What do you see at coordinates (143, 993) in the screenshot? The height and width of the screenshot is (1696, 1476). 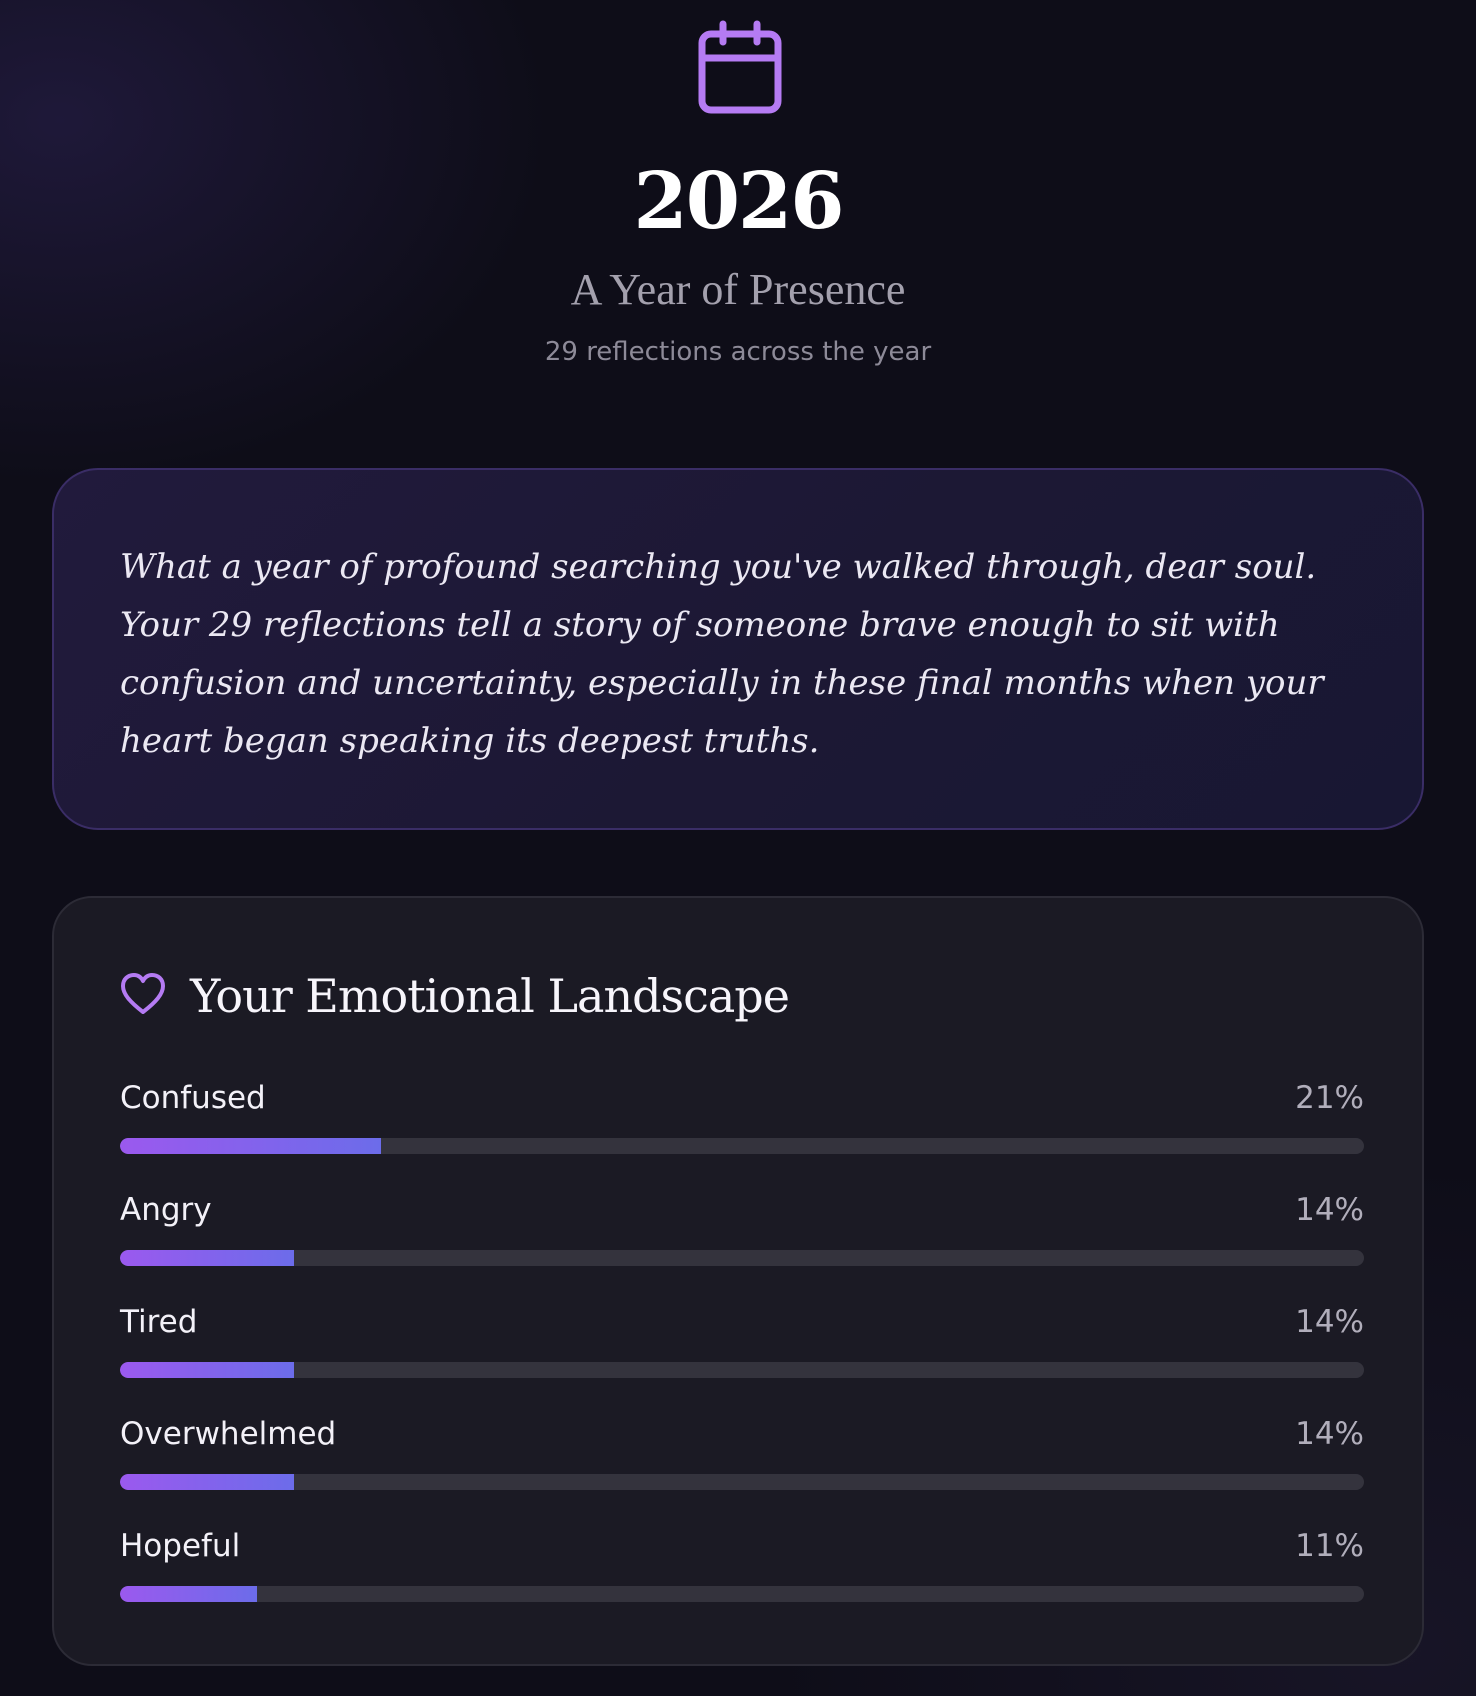 I see `heart-icon` at bounding box center [143, 993].